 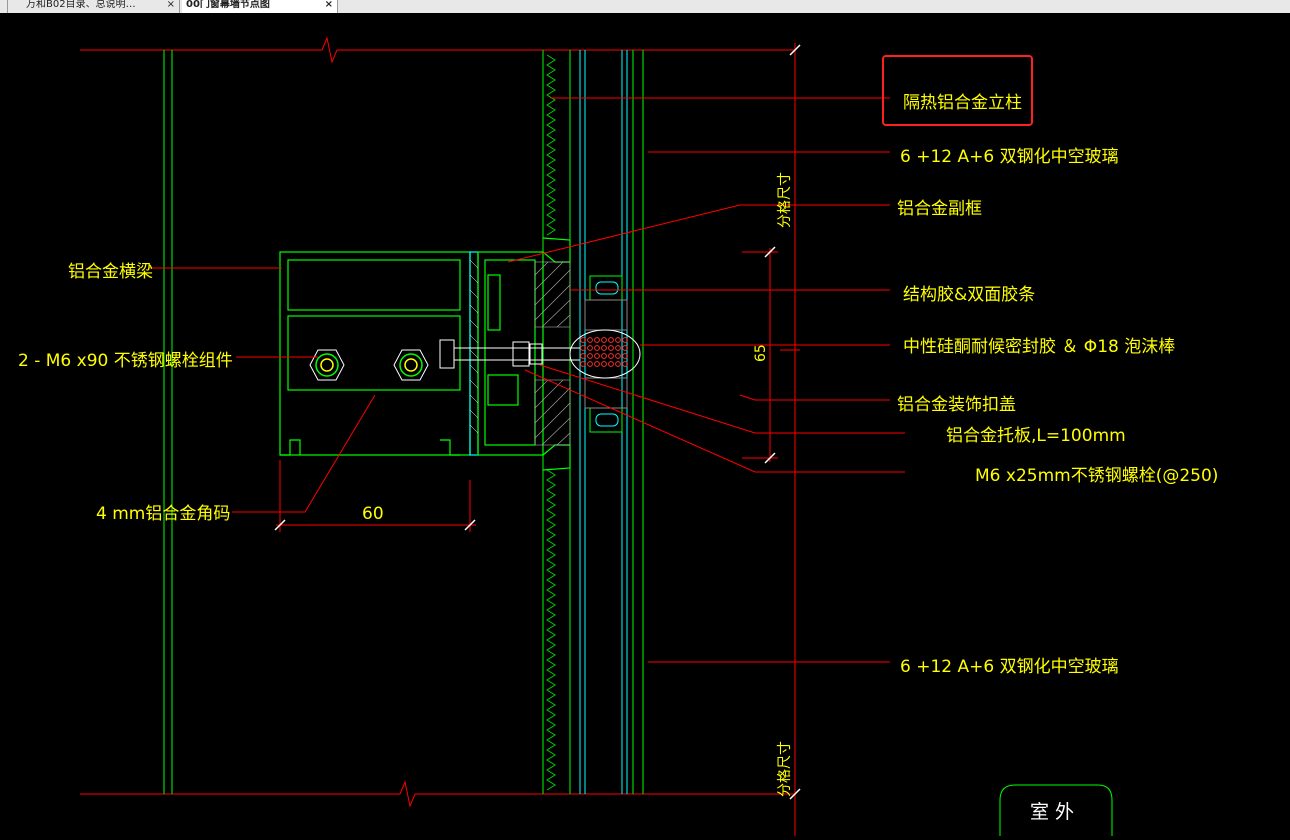 What do you see at coordinates (645, 7) in the screenshot?
I see `tab-bar: 万和B02目录、总说明… × 00门窗幕墙节点图 ×` at bounding box center [645, 7].